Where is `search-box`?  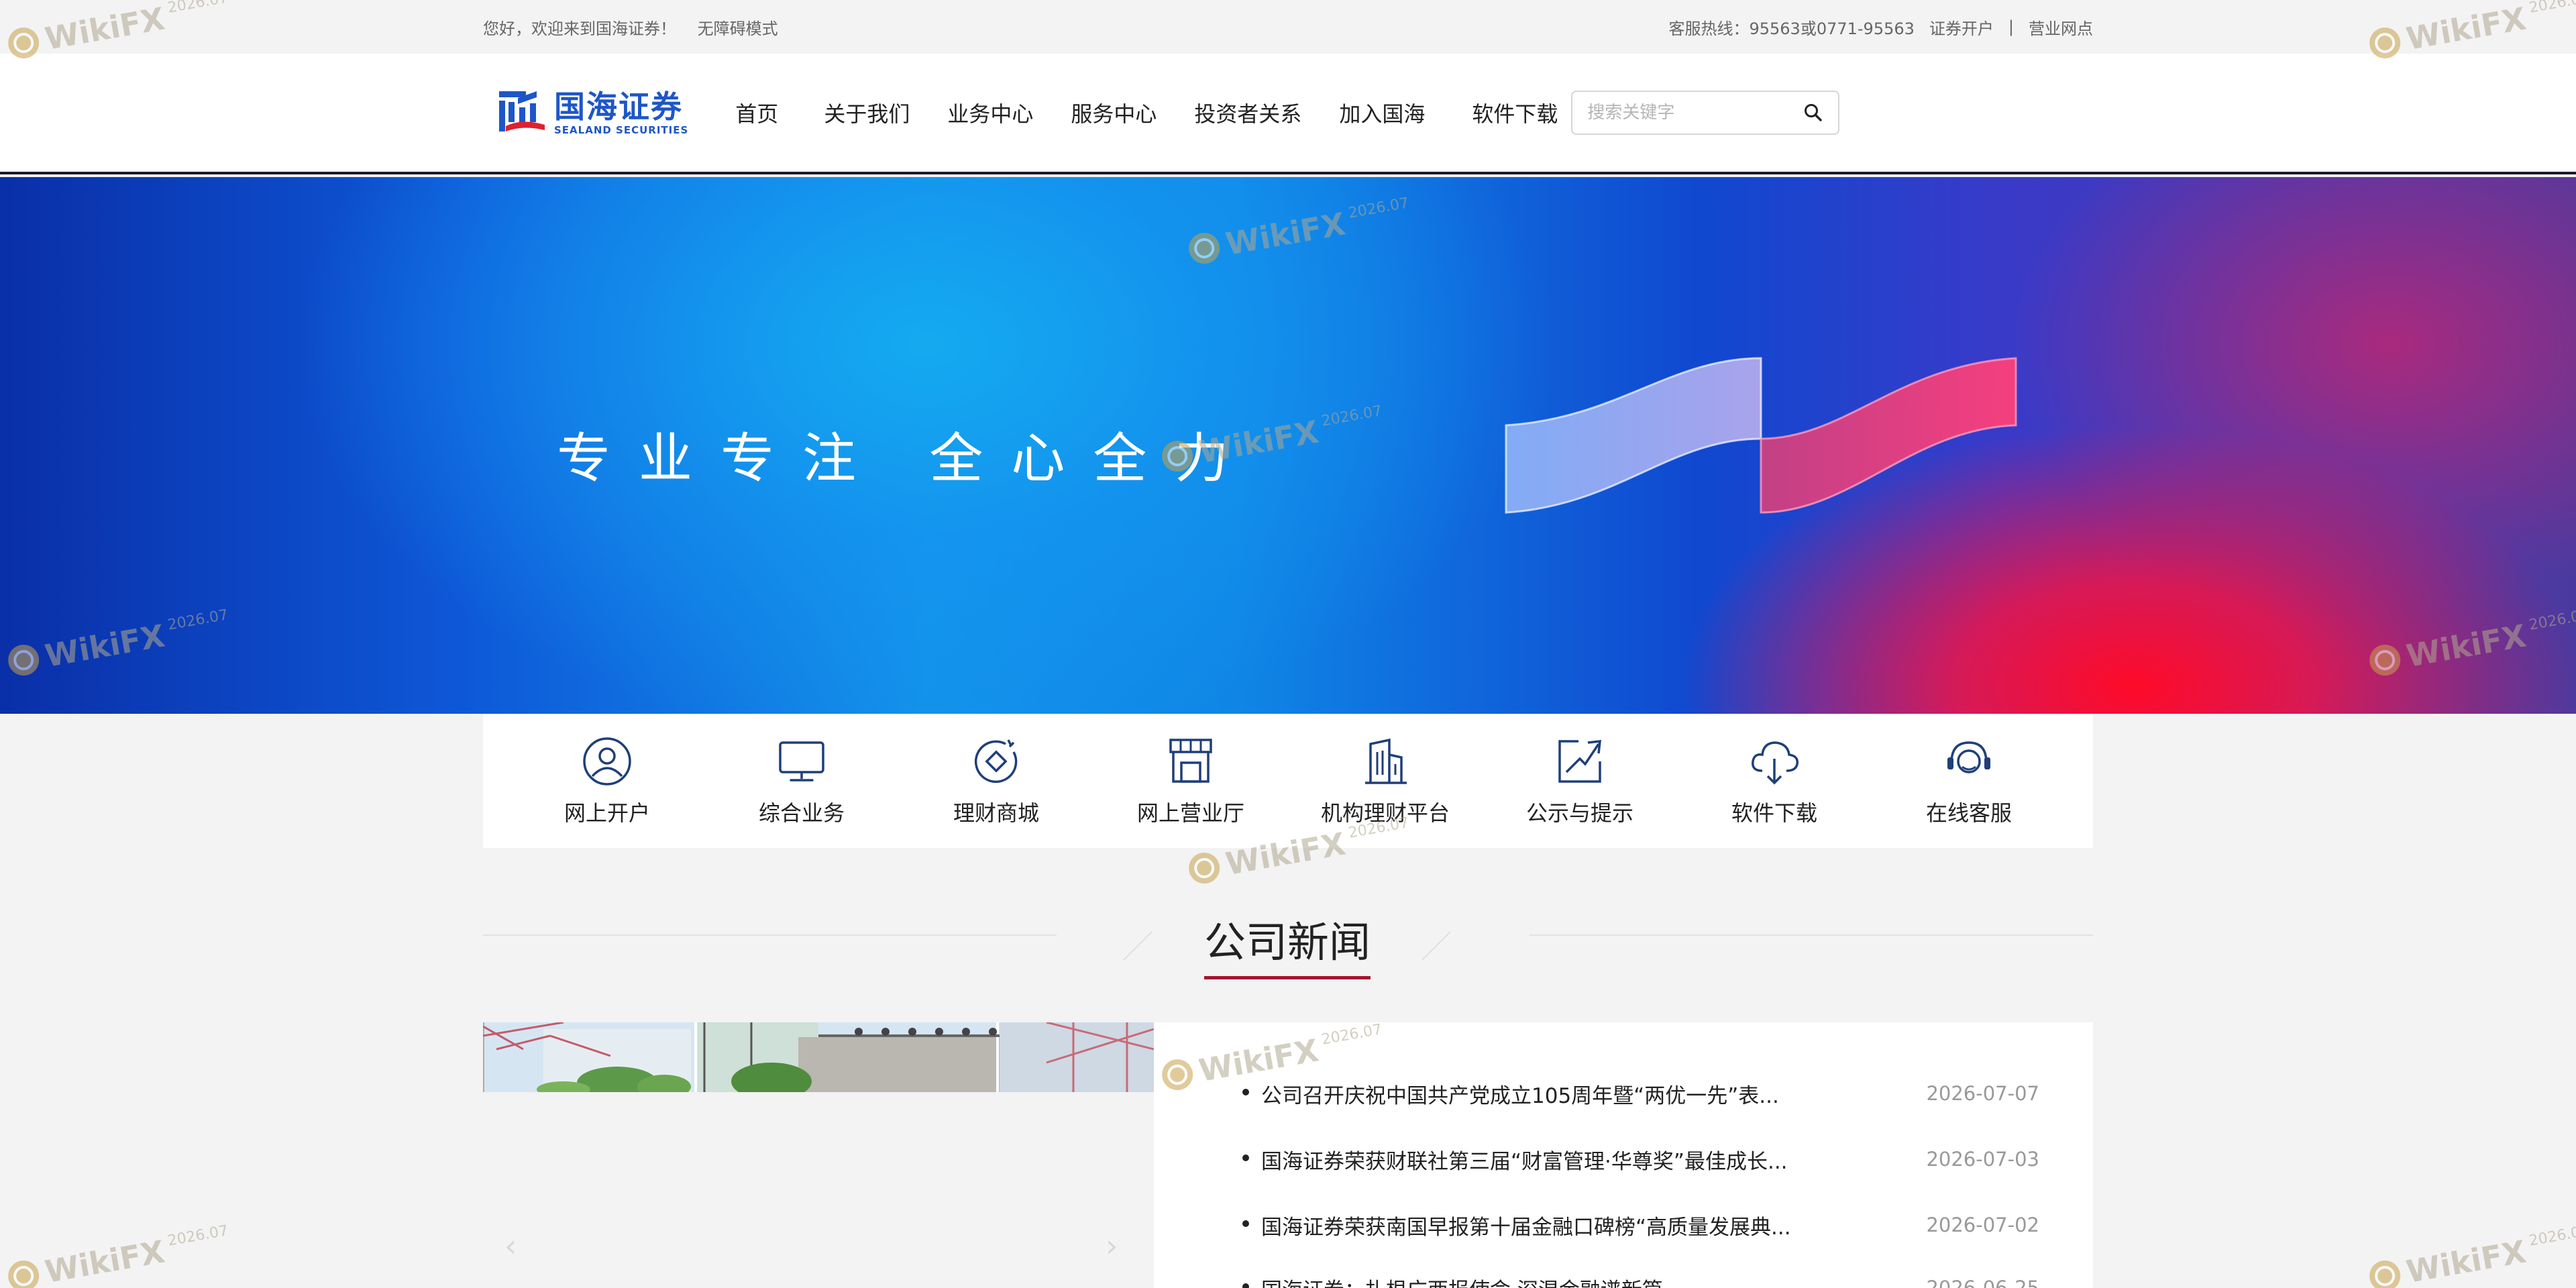
search-box is located at coordinates (1705, 113).